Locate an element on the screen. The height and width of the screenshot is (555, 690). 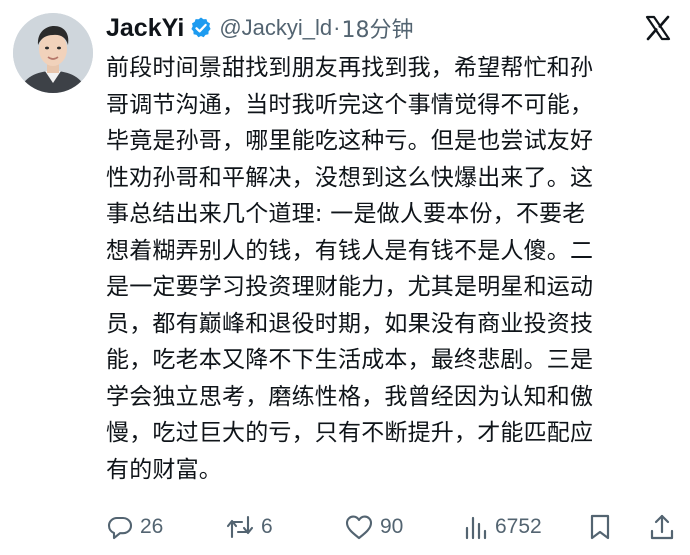
tweet-line: 学会独立思考，磨练性格，我曾经因为认知和傲 is located at coordinates (350, 396).